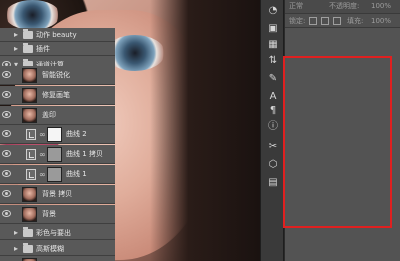 This screenshot has width=400, height=261. I want to click on layer-row: 背景 拷贝, so click(57, 194).